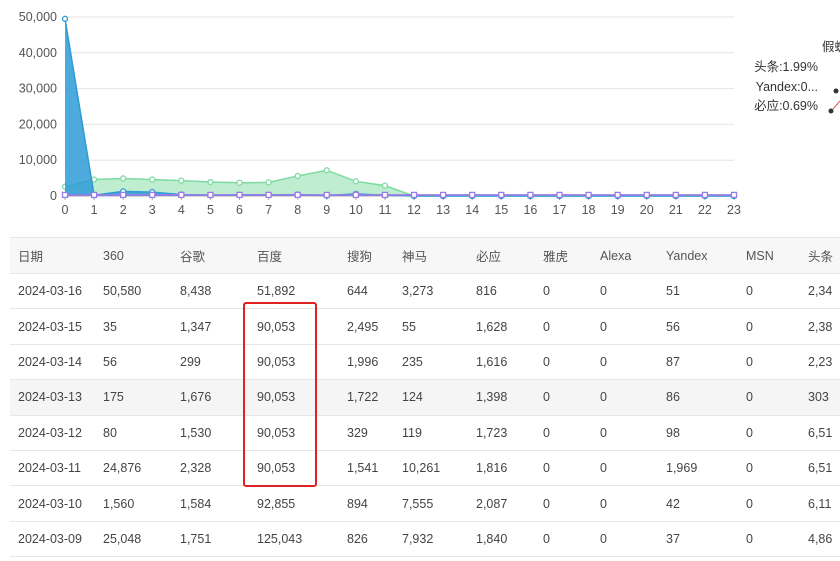 The height and width of the screenshot is (561, 840). Describe the element at coordinates (133, 255) in the screenshot. I see `column-header: 360` at that location.